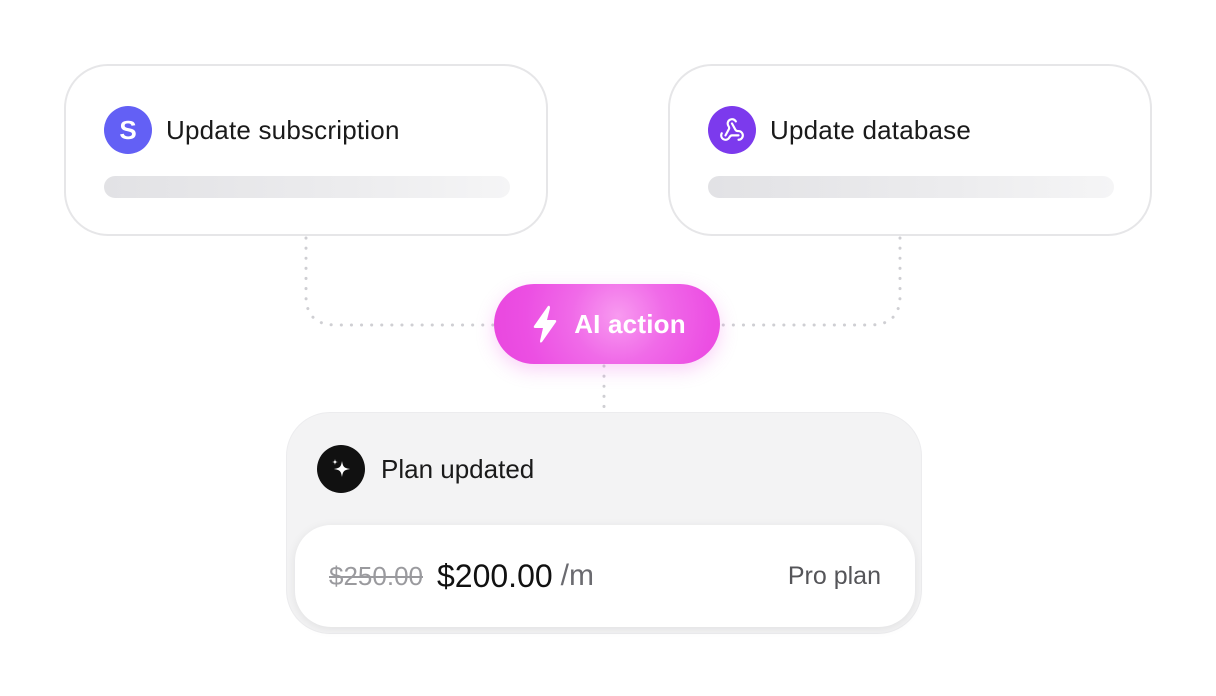 The height and width of the screenshot is (696, 1216). I want to click on update-subscription-card: S Update subscription, so click(306, 150).